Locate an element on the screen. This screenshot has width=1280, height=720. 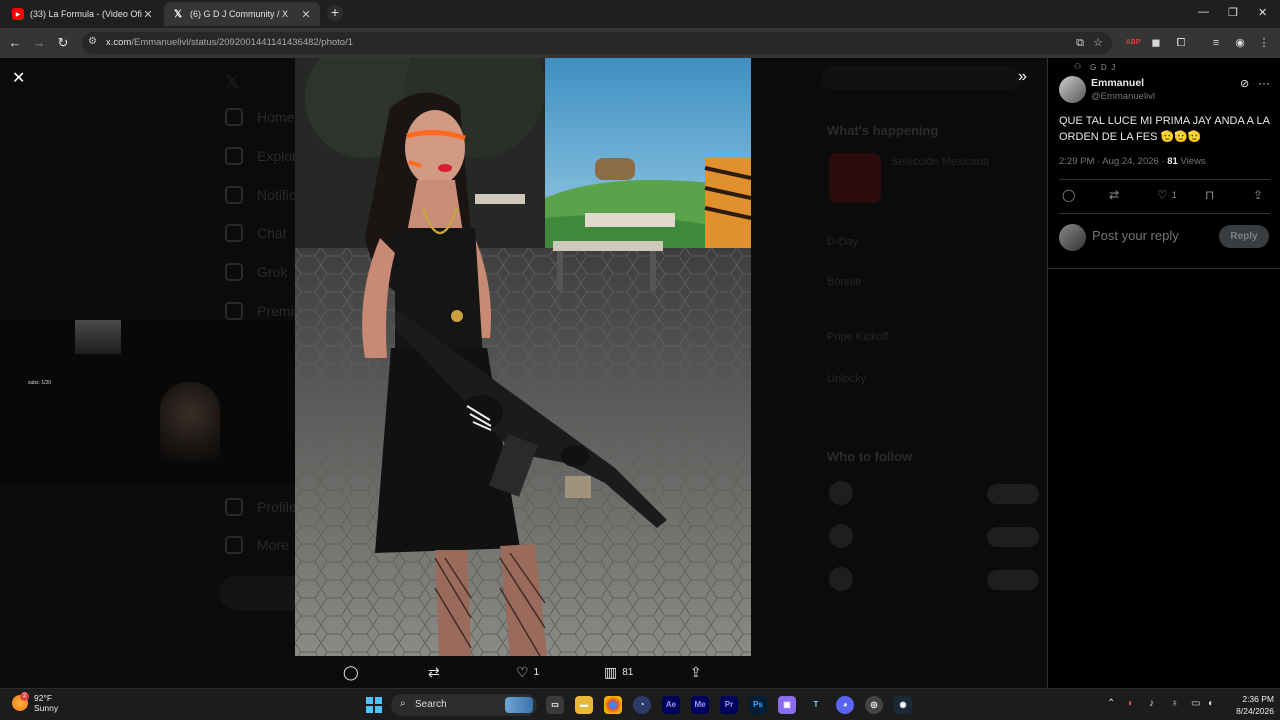
speaker-icon: ♪ is located at coordinates (1151, 703).